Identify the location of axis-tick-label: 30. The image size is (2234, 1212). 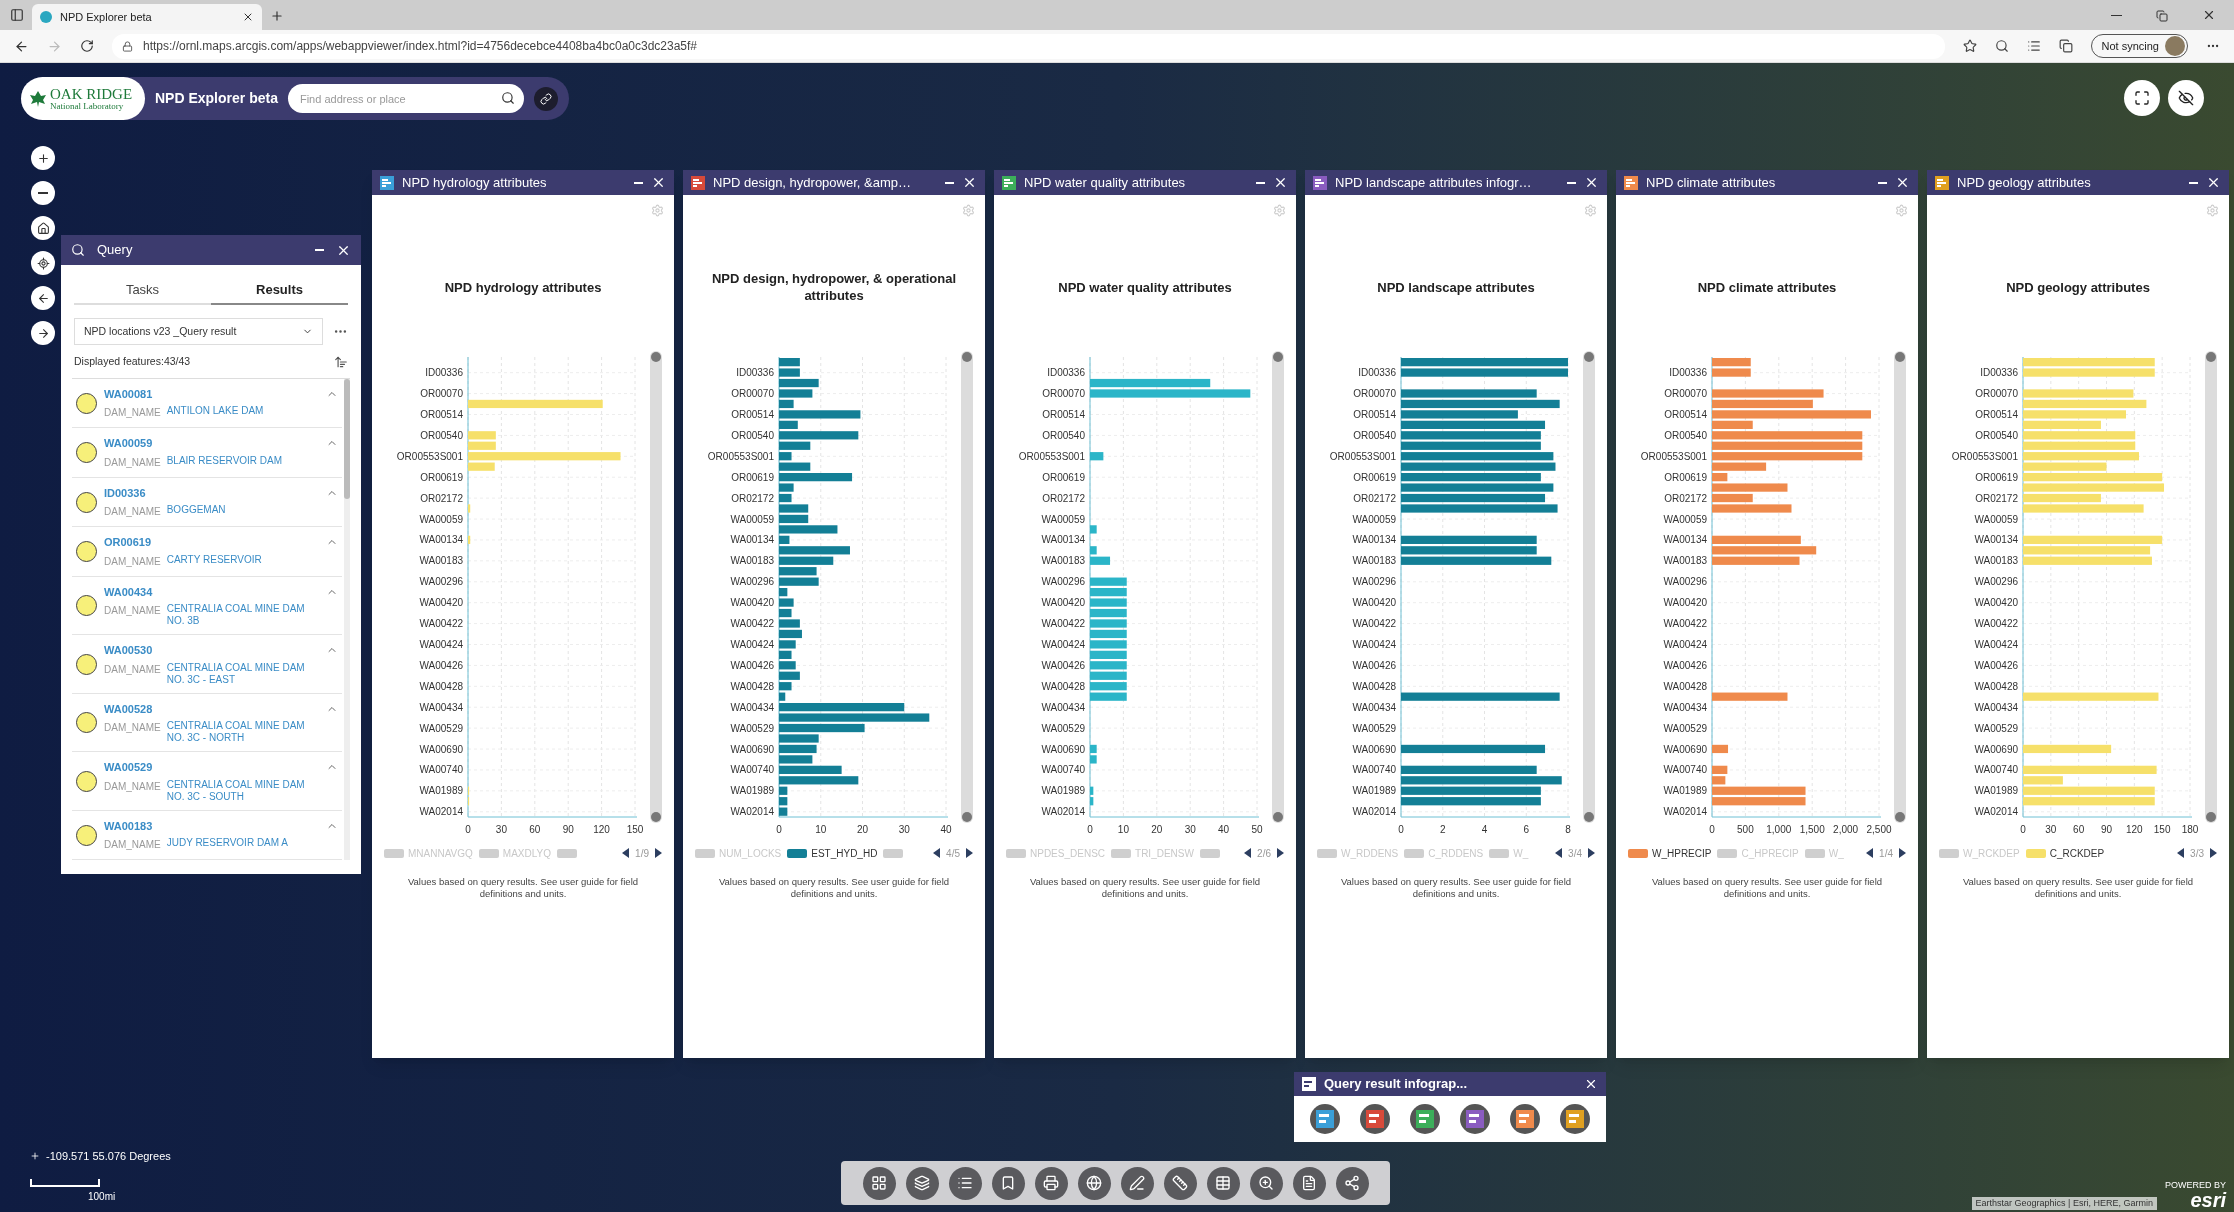
(904, 829).